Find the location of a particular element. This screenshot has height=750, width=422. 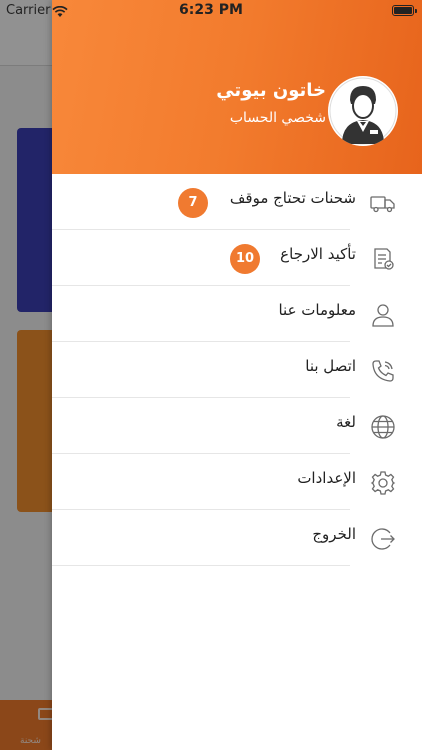

menu-item-pending-shipments: شحنات تحتاج موقف 7 is located at coordinates (237, 202).